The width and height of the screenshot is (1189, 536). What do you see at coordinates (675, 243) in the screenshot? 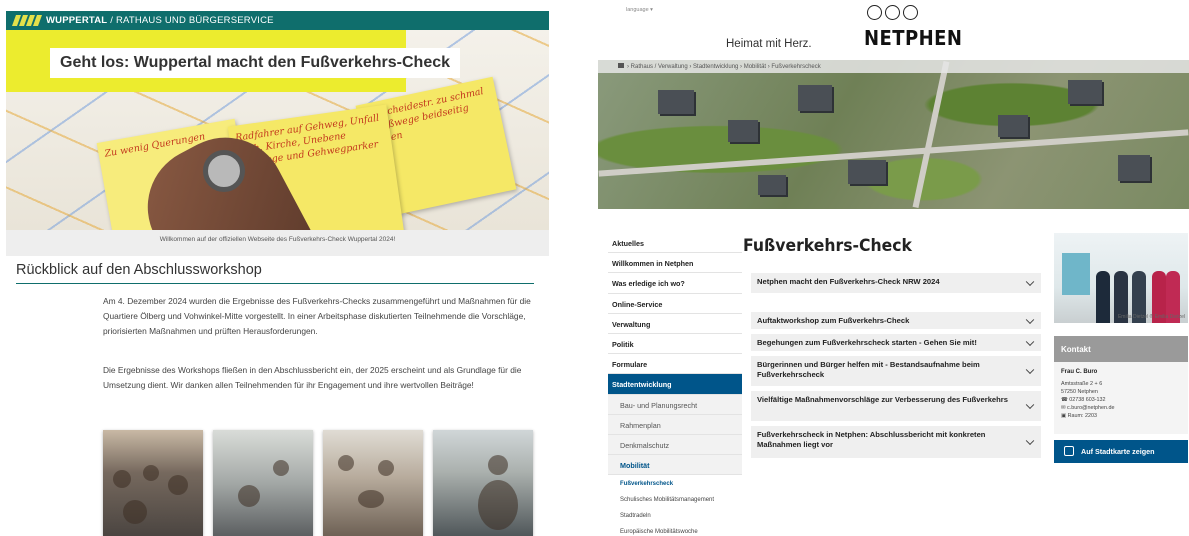
I see `sidebar-item: Aktuelles` at bounding box center [675, 243].